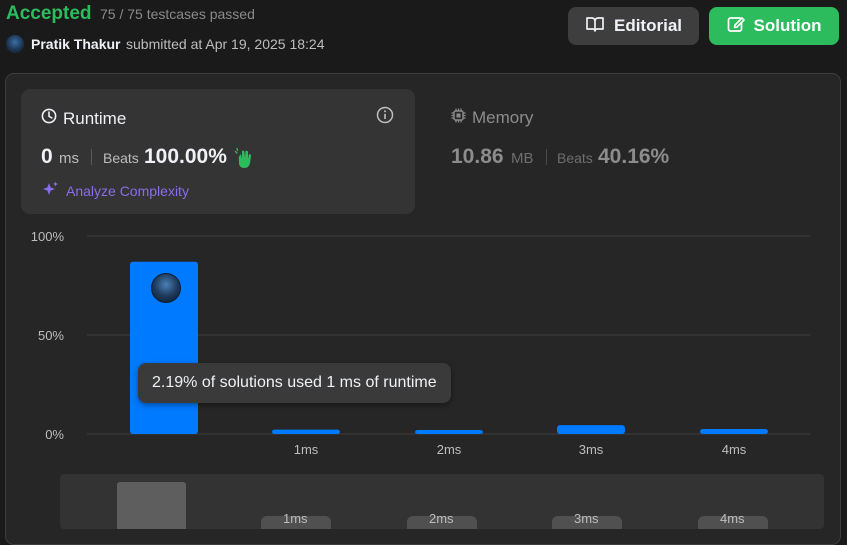 This screenshot has width=847, height=545. I want to click on x-tick-label: 1ms, so click(306, 449).